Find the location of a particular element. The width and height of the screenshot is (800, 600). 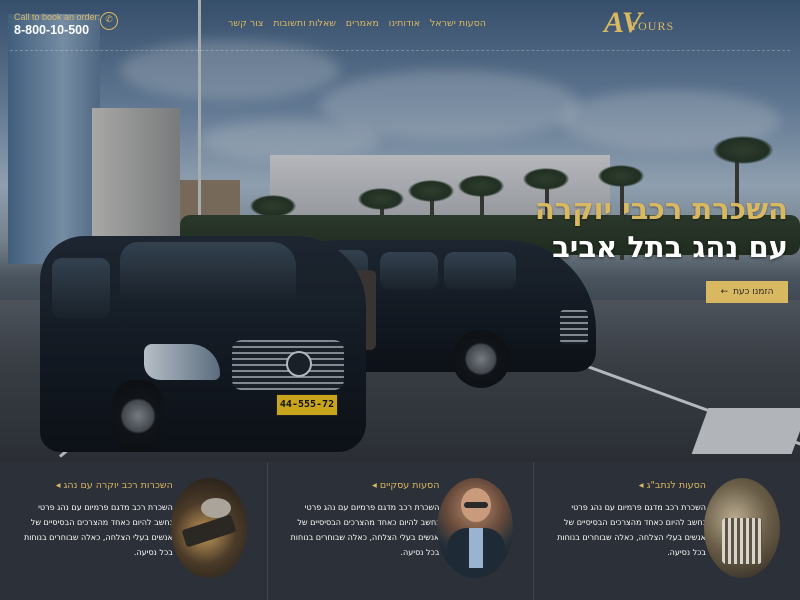

nav-item-articles: מאמרים is located at coordinates (362, 26).